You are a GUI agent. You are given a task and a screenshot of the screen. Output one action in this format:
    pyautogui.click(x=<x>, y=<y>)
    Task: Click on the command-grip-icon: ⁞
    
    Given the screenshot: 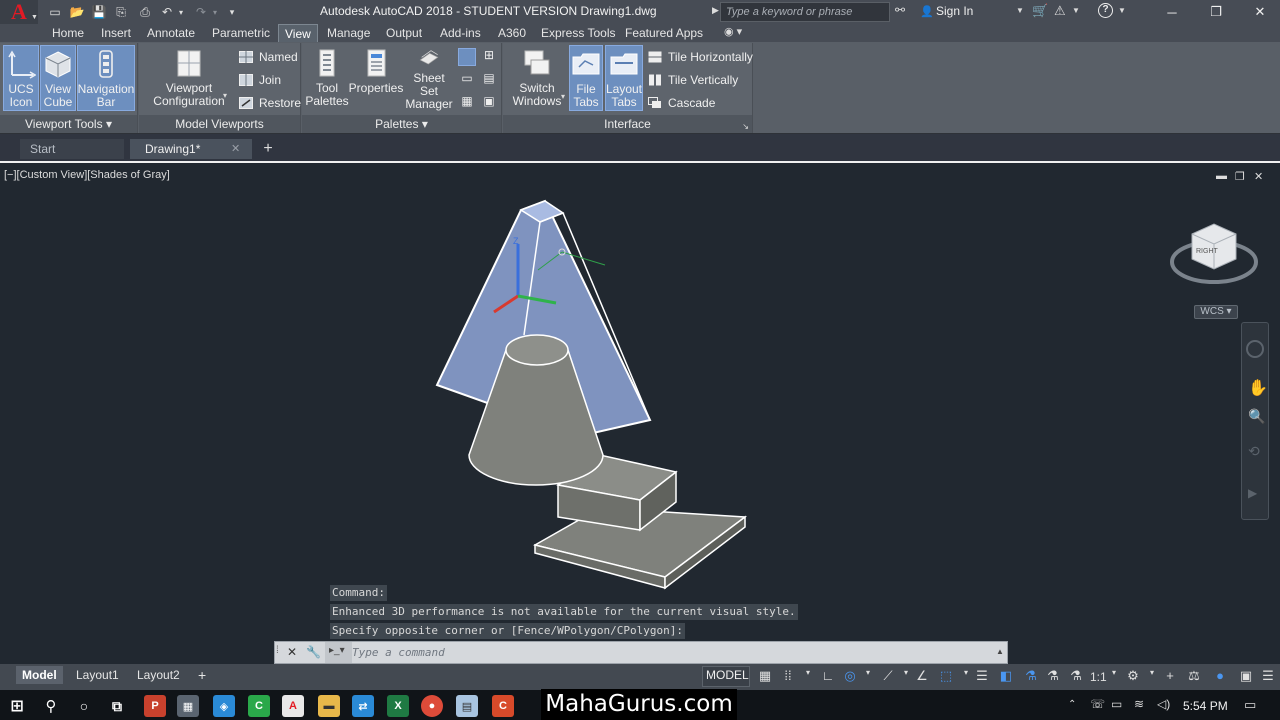 What is the action you would take?
    pyautogui.click(x=277, y=650)
    